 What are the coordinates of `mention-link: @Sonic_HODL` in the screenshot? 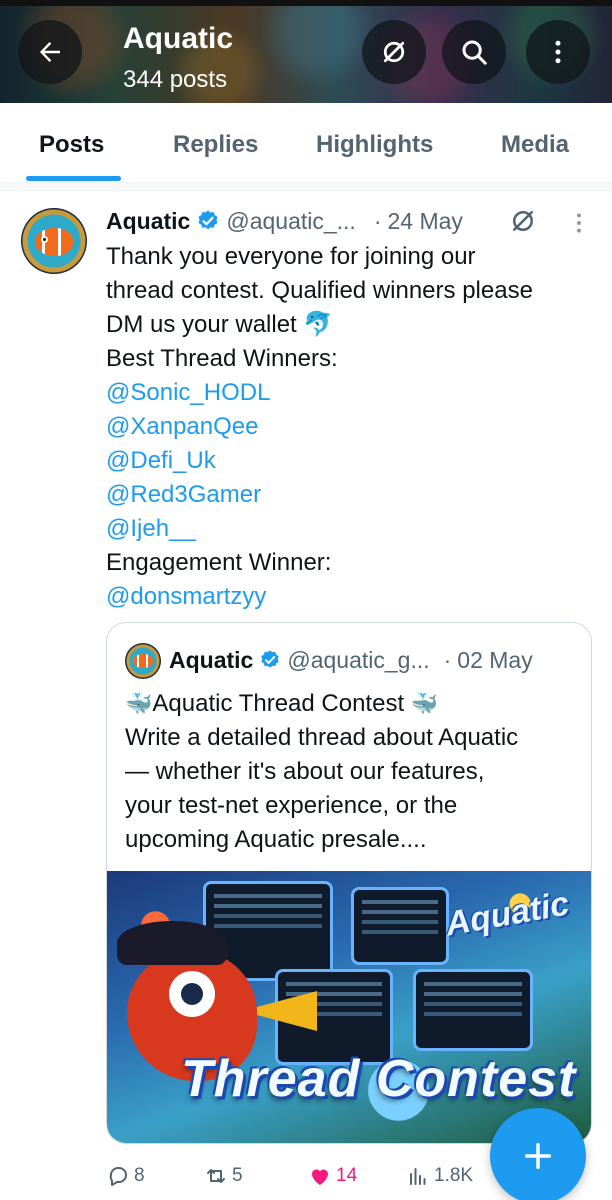 It's located at (351, 393).